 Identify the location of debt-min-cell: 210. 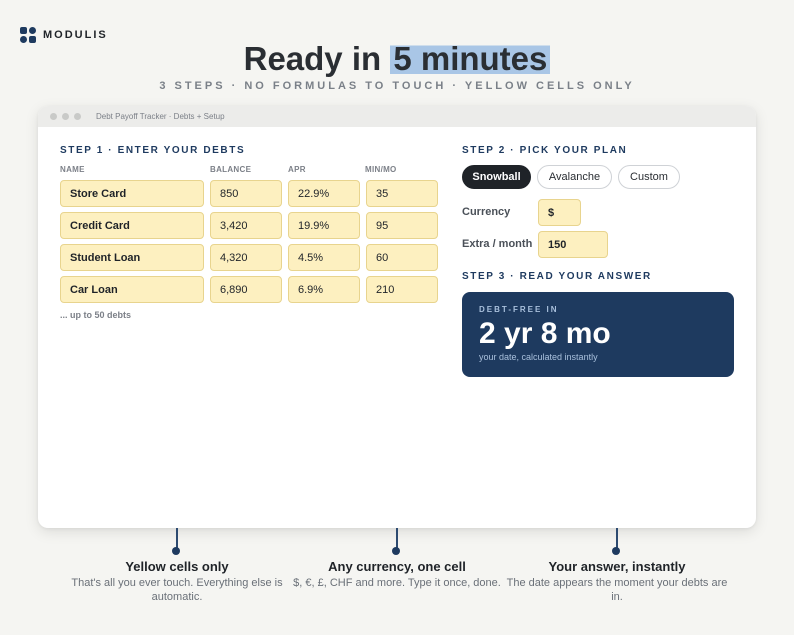
(402, 289).